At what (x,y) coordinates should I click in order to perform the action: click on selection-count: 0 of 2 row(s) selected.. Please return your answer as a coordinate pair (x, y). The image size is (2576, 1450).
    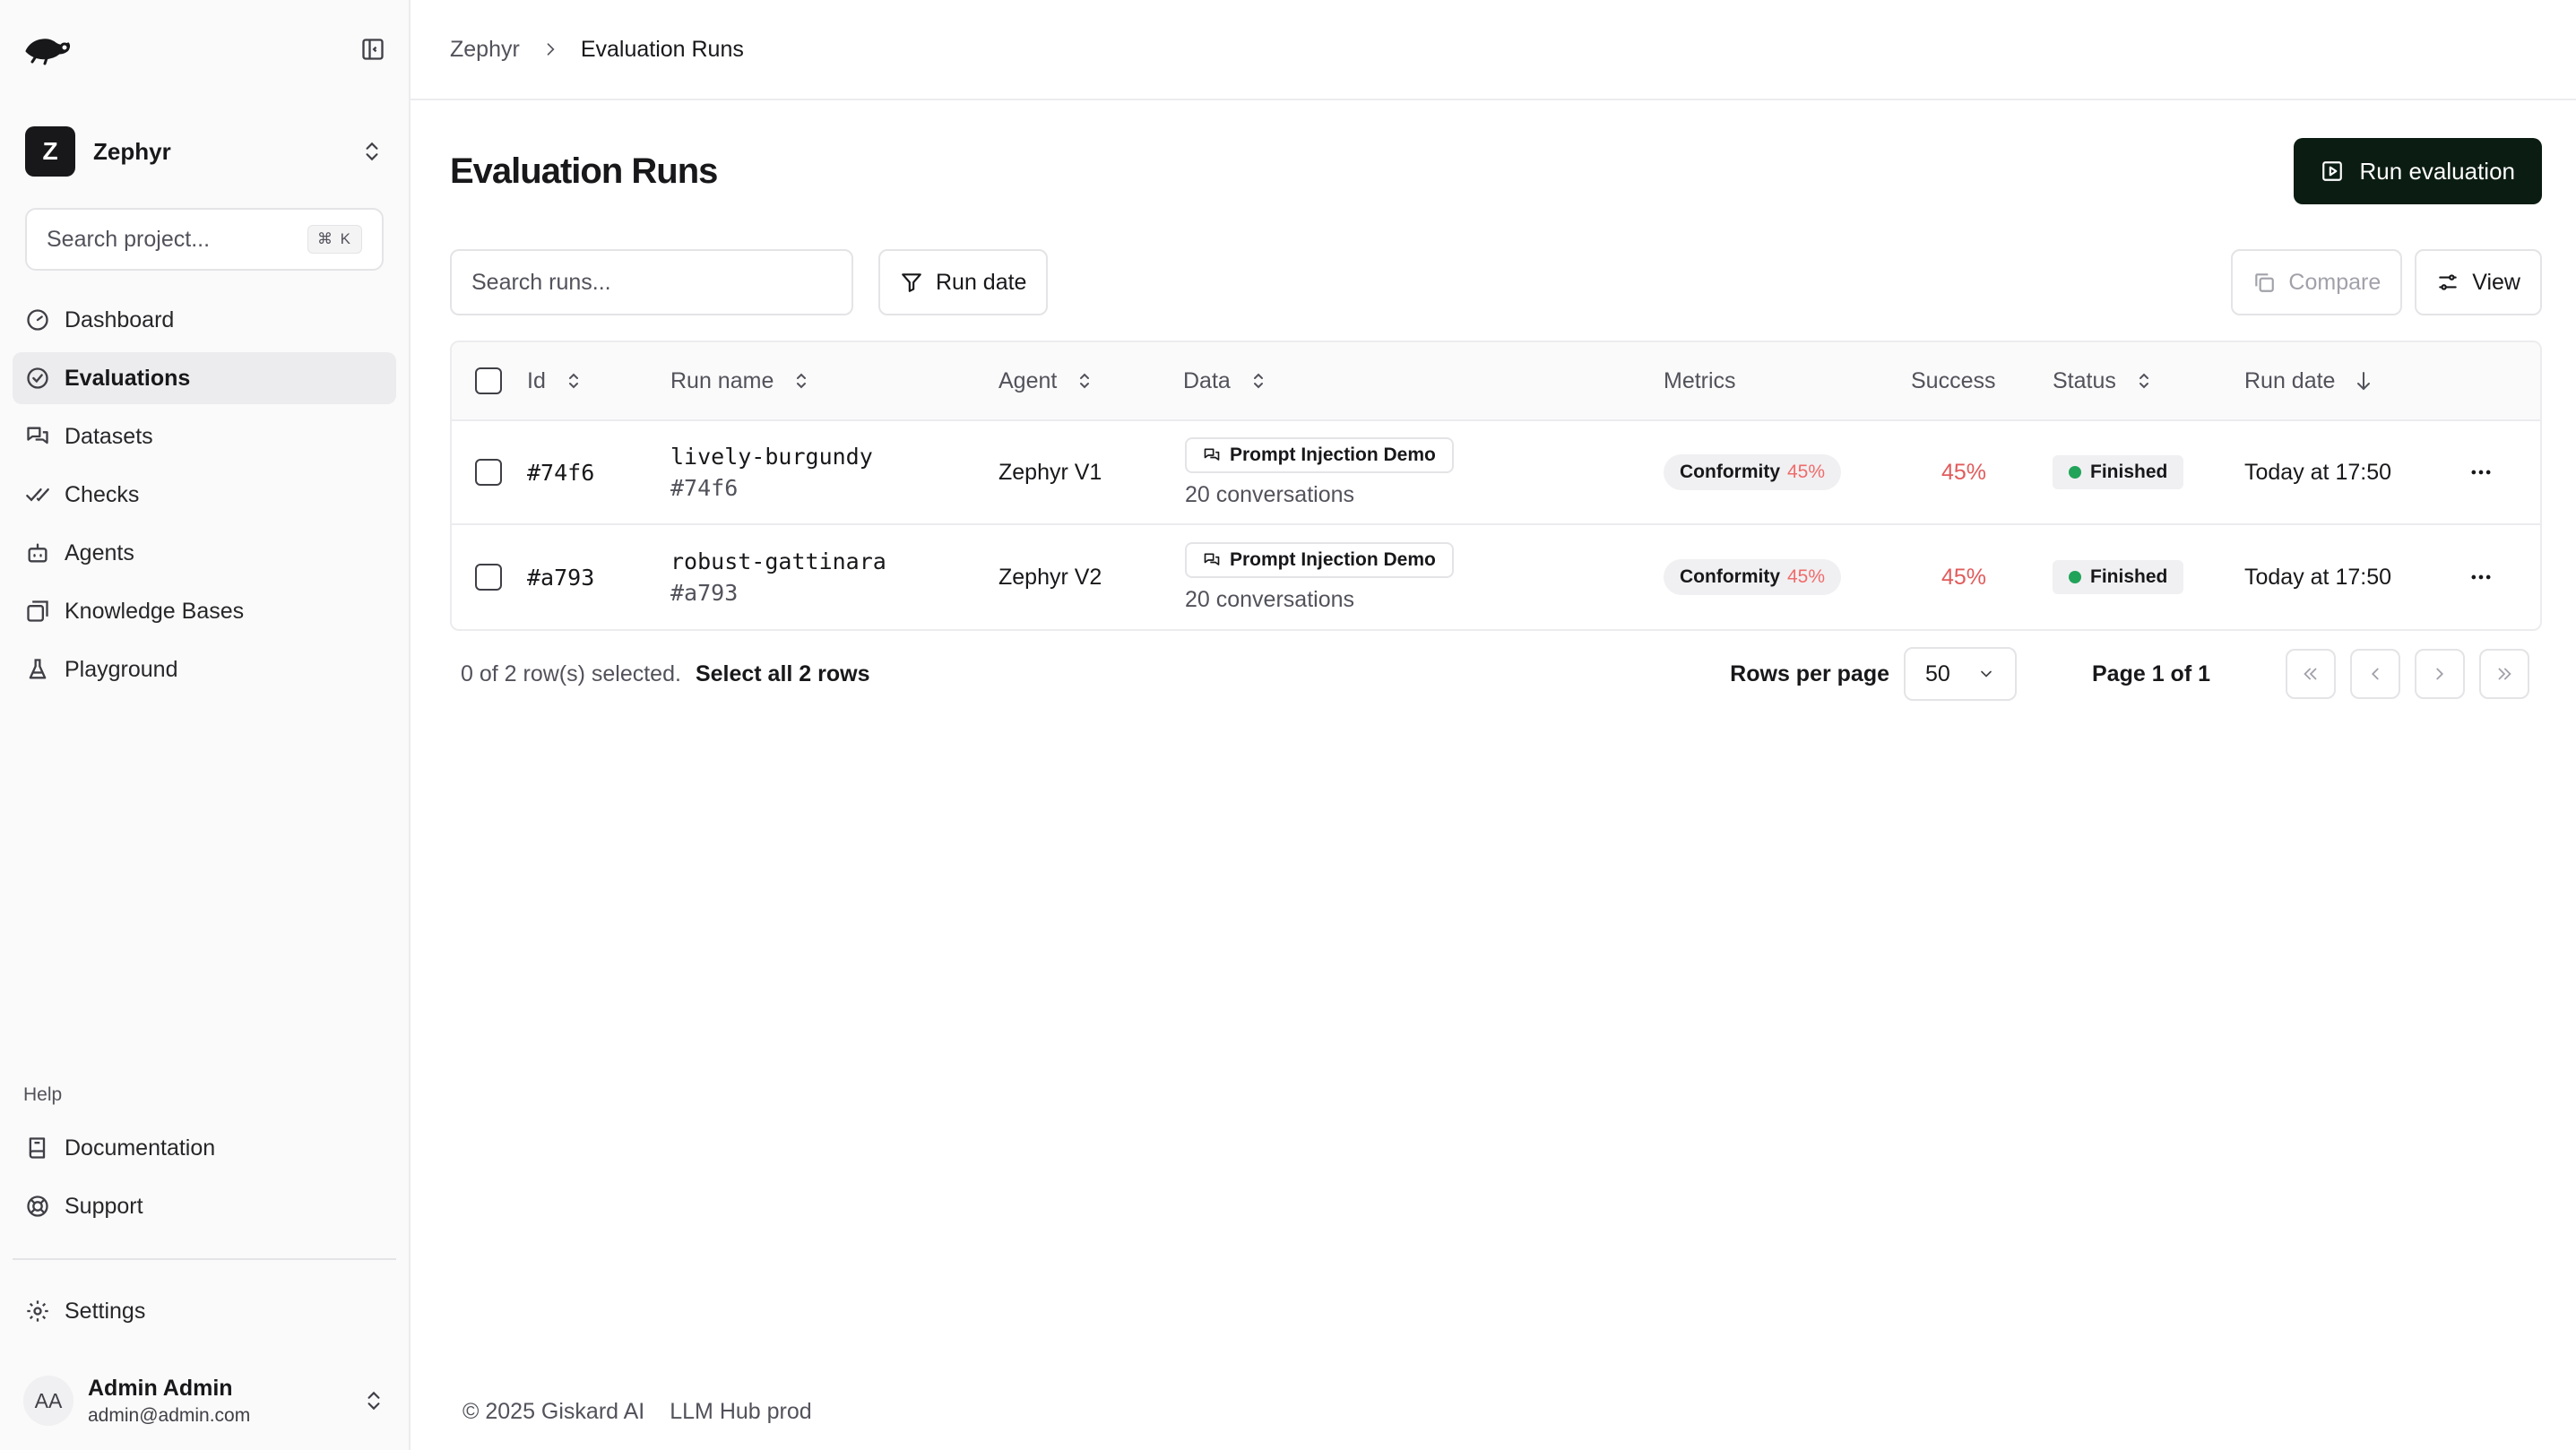
    Looking at the image, I should click on (571, 673).